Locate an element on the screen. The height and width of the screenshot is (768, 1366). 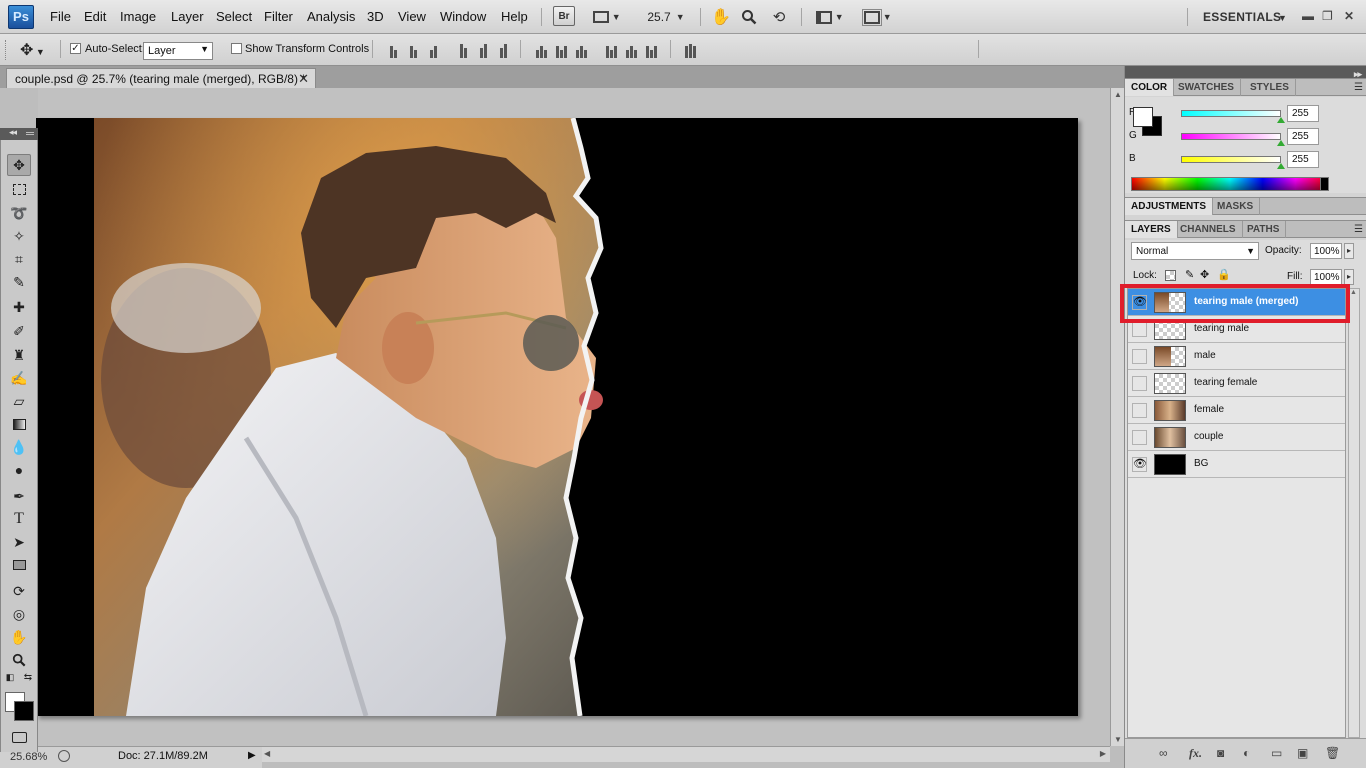
launch-bridge-button: Br is located at coordinates (564, 16).